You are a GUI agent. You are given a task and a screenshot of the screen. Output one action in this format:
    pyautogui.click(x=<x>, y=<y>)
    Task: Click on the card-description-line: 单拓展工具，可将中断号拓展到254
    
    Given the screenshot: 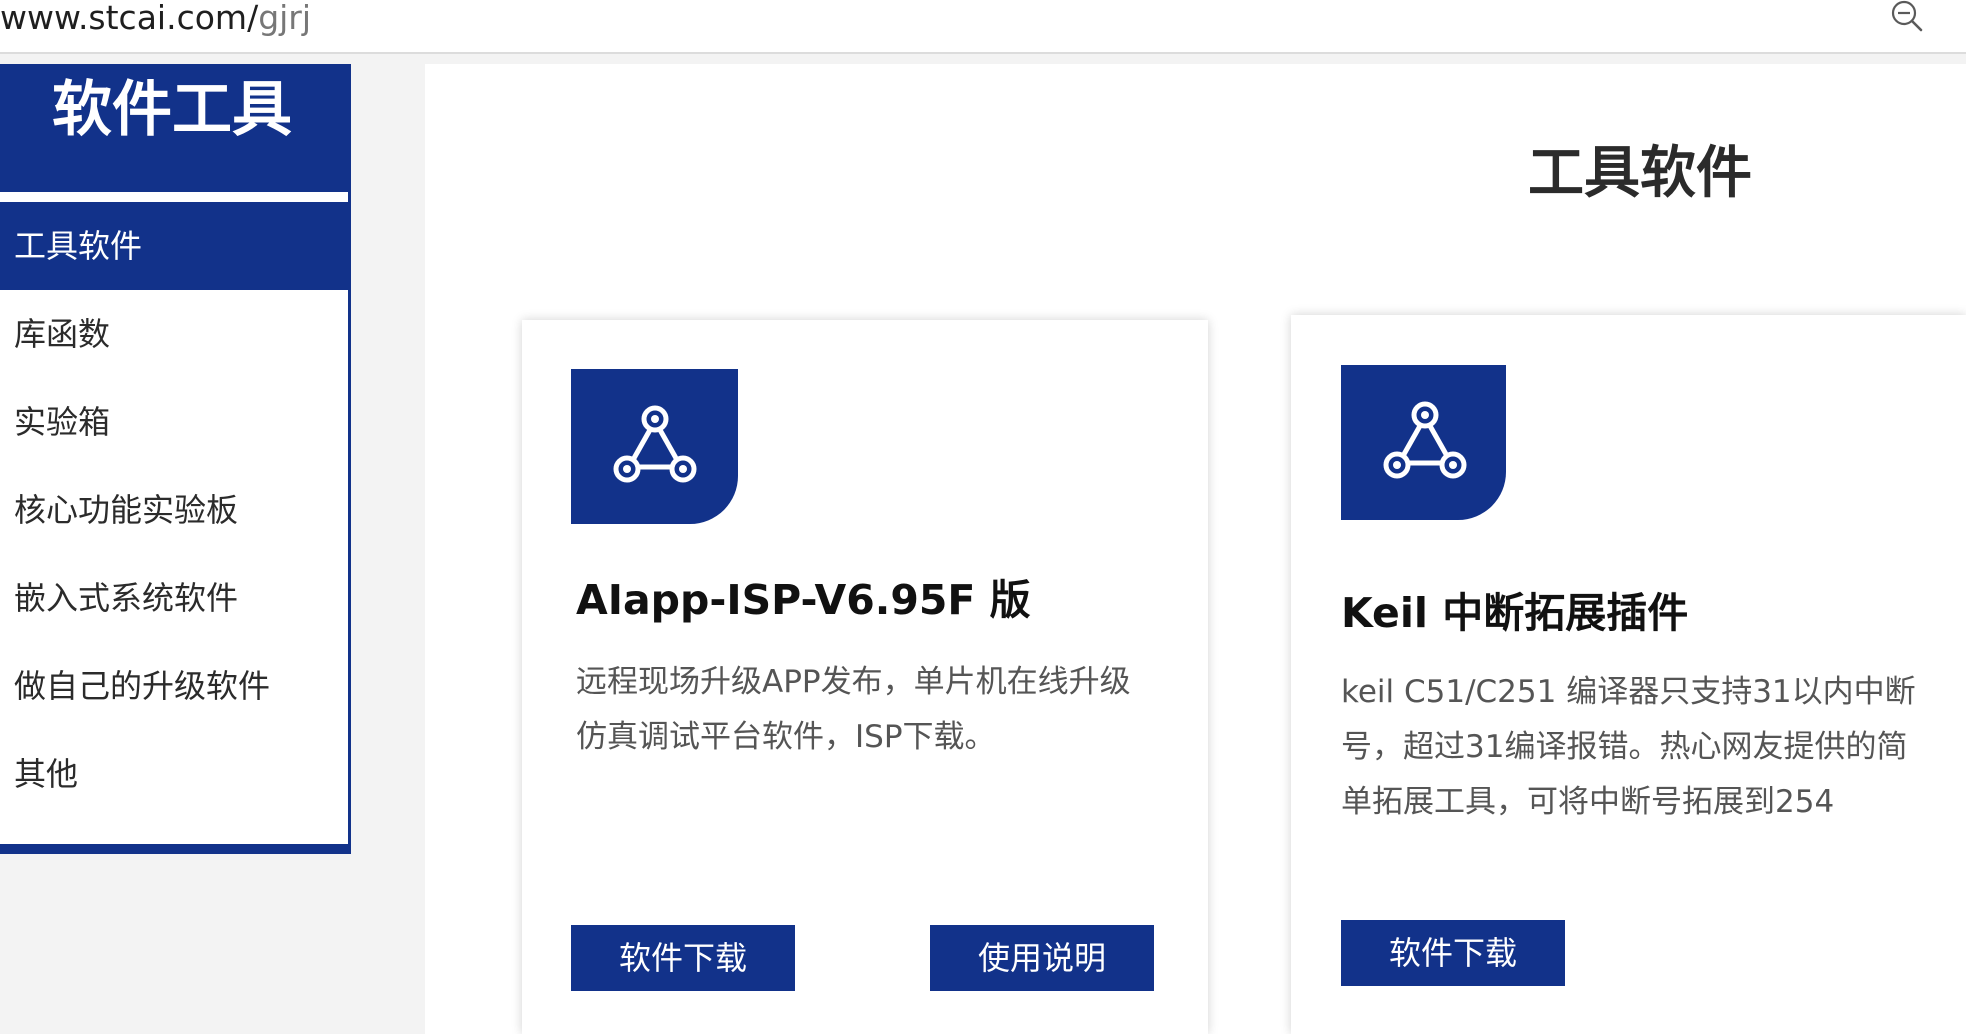 What is the action you would take?
    pyautogui.click(x=1588, y=802)
    